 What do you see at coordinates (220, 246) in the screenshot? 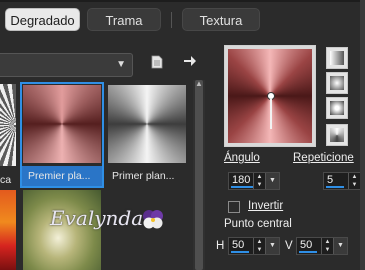
I see `h-label: H` at bounding box center [220, 246].